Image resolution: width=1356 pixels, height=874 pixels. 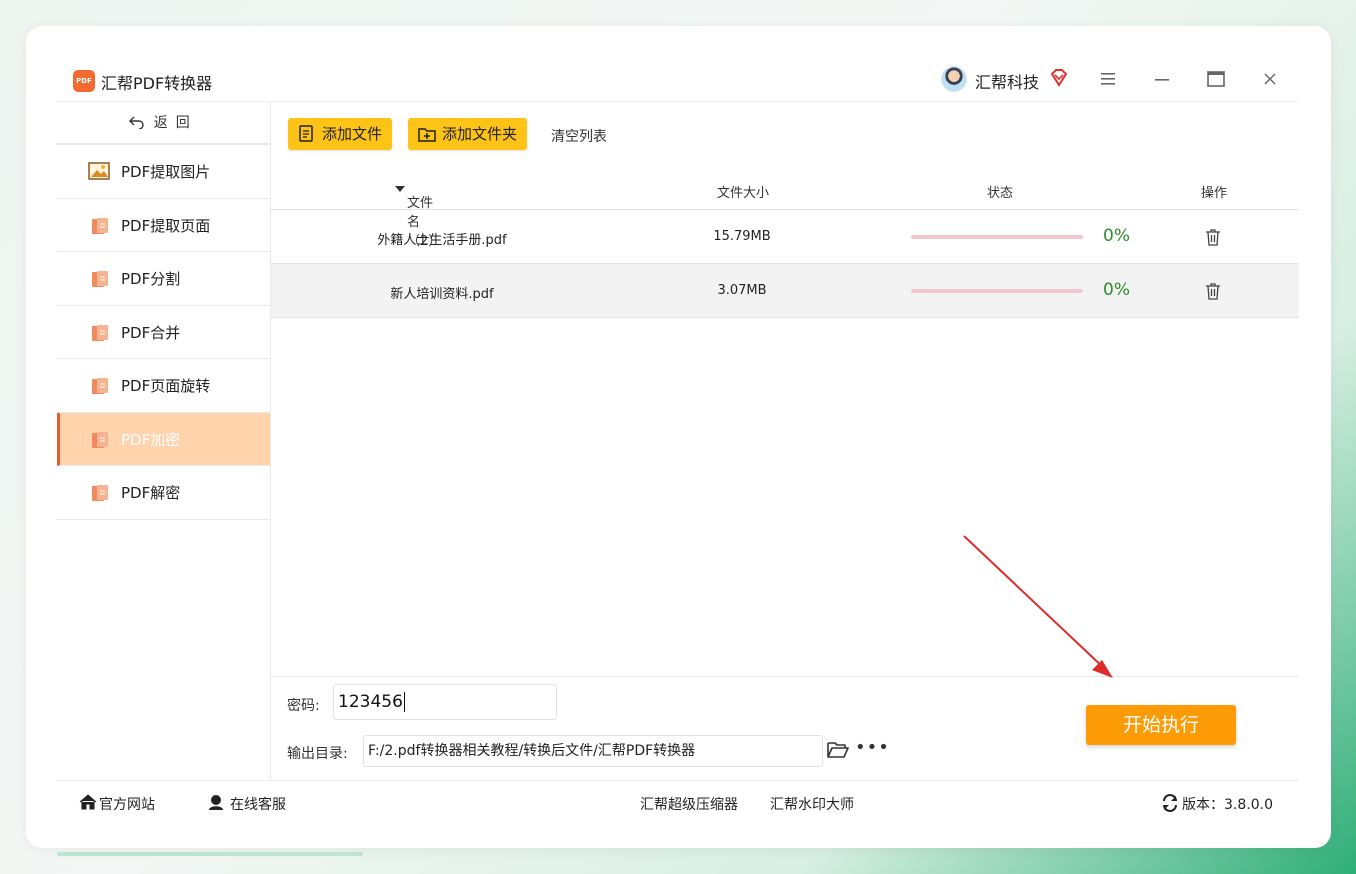 What do you see at coordinates (157, 83) in the screenshot?
I see `app-title: 汇帮PDF转换器` at bounding box center [157, 83].